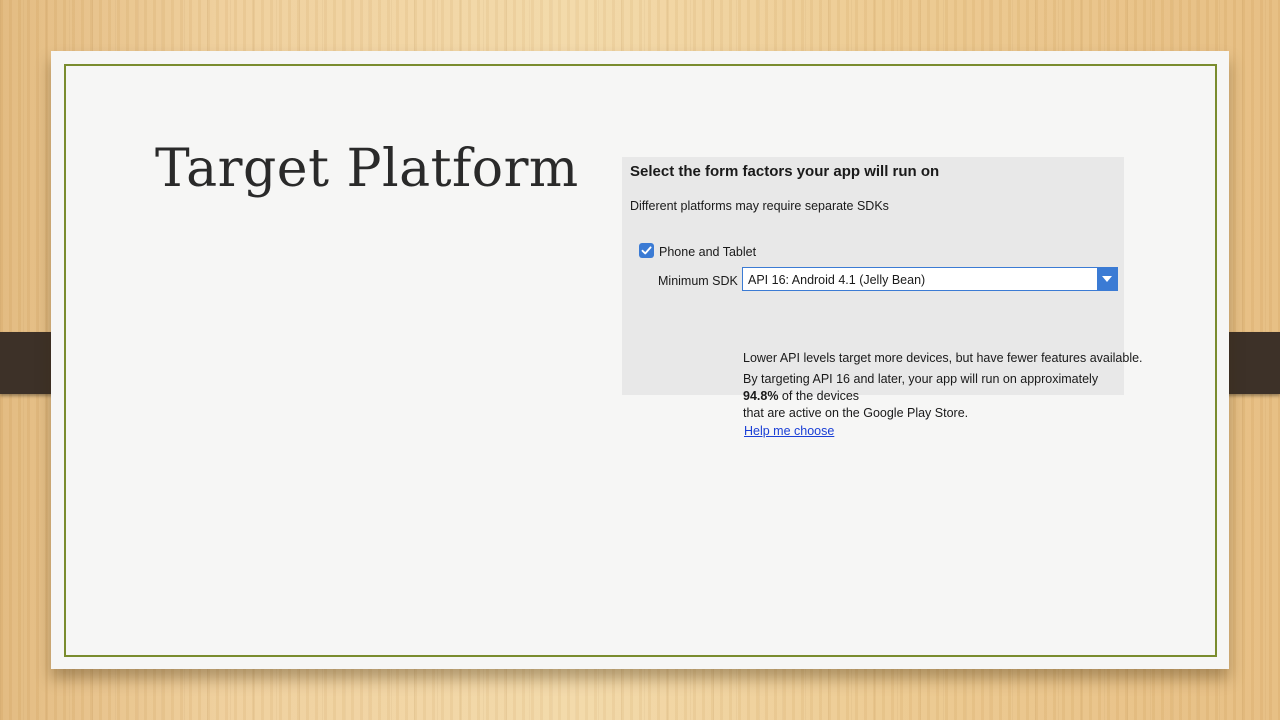  What do you see at coordinates (698, 281) in the screenshot?
I see `minimum-sdk-label: Minimum SDK` at bounding box center [698, 281].